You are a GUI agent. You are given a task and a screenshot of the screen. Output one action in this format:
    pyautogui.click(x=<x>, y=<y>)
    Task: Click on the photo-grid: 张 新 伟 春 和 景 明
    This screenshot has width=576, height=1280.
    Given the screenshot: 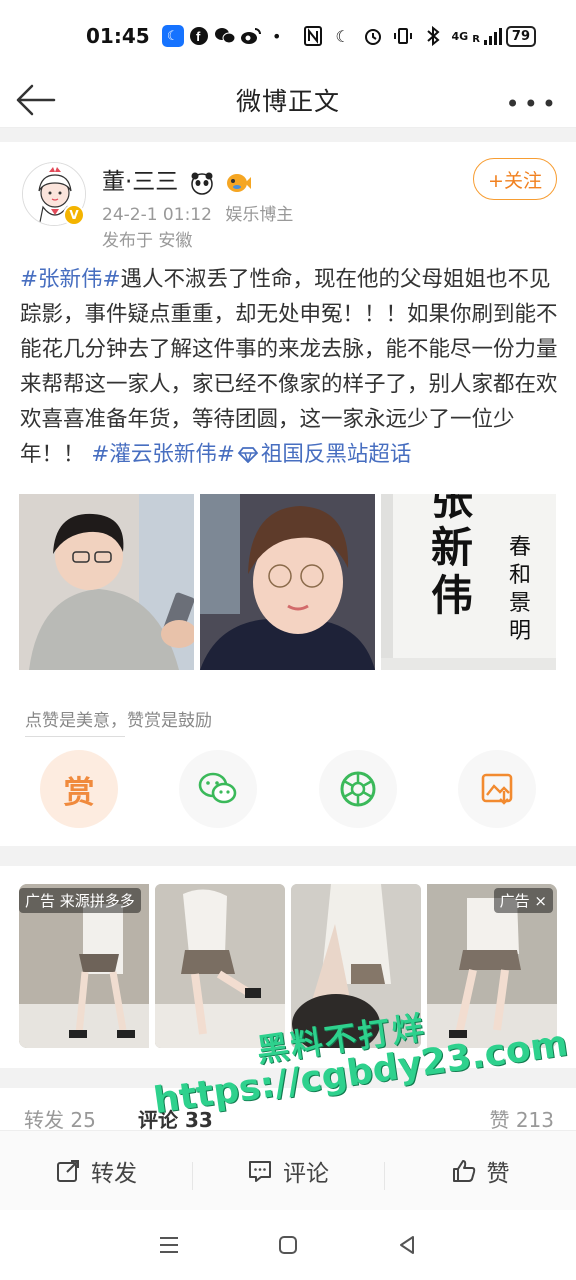 What is the action you would take?
    pyautogui.click(x=288, y=582)
    